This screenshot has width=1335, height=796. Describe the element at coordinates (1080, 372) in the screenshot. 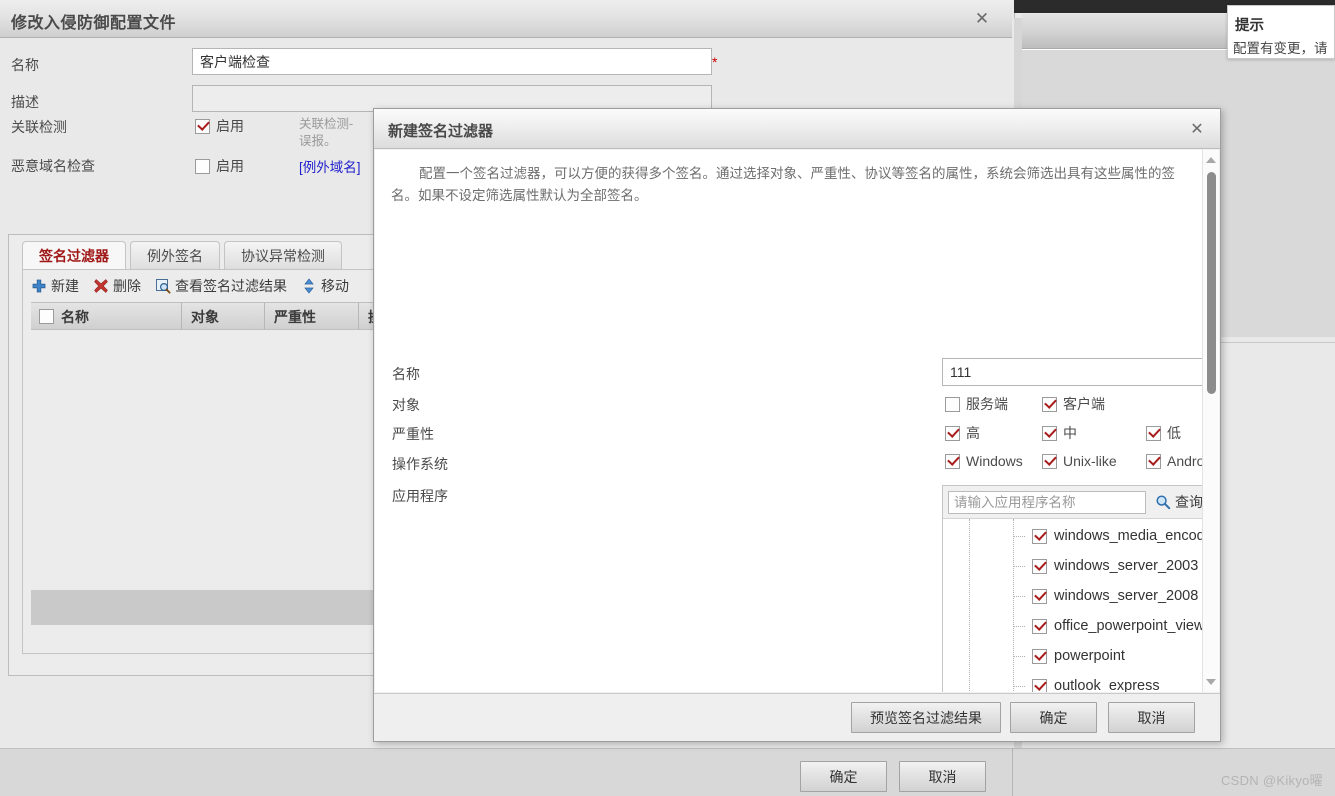

I see `modal-name-input` at that location.